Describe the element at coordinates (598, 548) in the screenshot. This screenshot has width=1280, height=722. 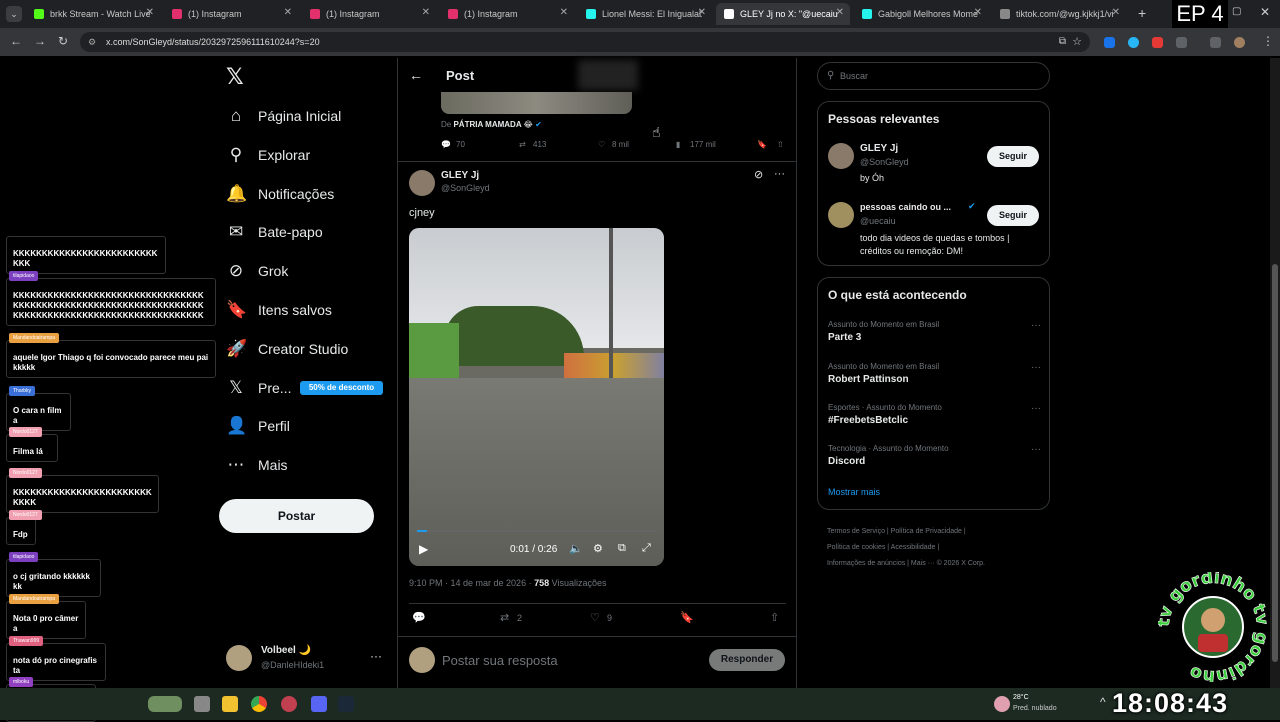
I see `settings-icon: ⚙` at that location.